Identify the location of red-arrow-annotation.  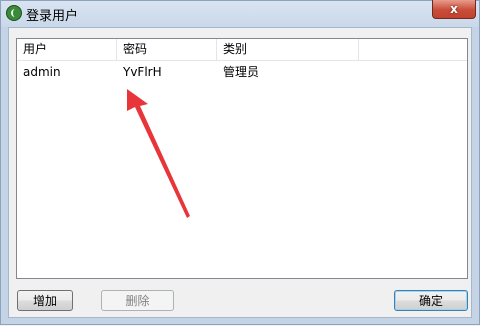
(158, 153).